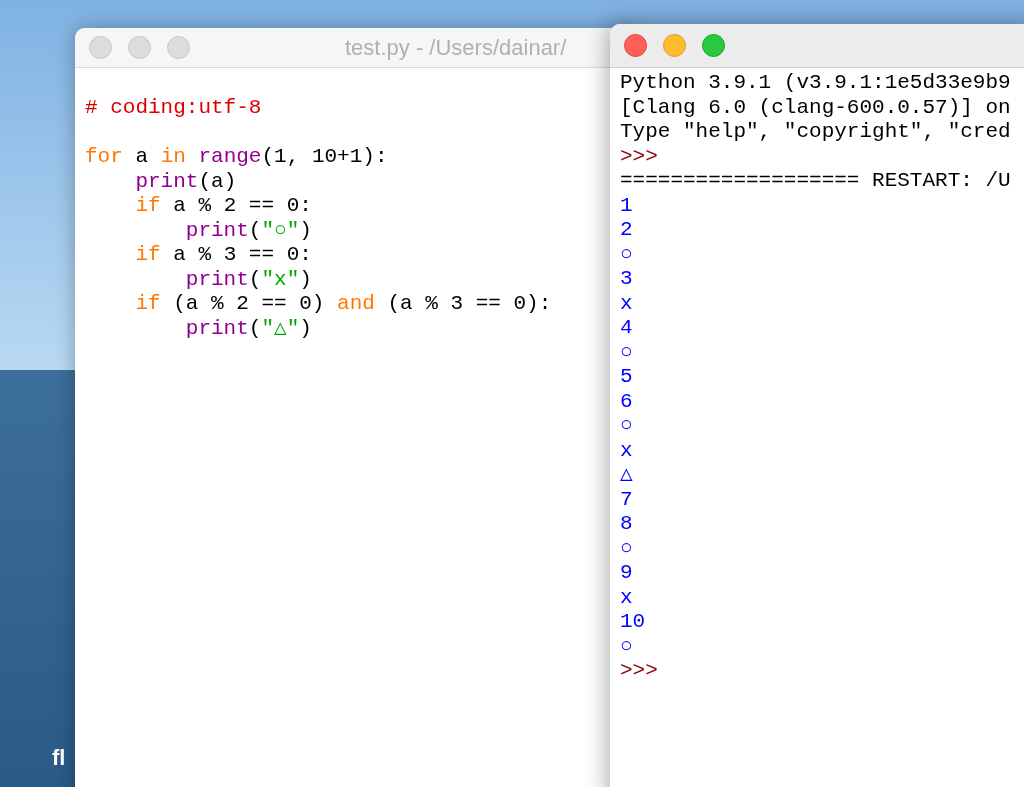 This screenshot has width=1024, height=787. I want to click on code-line: if a % 3 == 0:, so click(223, 255).